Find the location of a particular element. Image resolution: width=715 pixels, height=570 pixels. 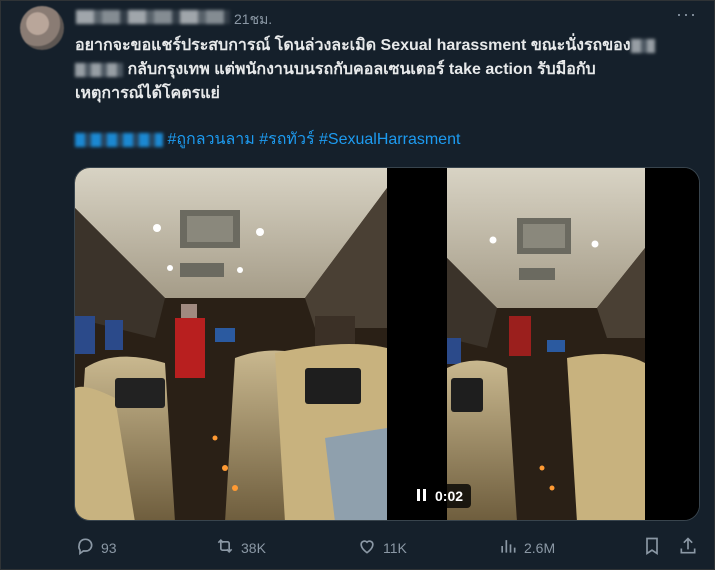

retweet-icon is located at coordinates (225, 547).